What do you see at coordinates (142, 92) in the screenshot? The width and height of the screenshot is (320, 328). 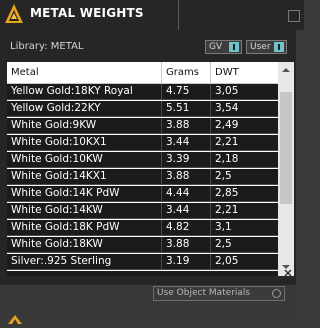 I see `table-row: Yellow Gold:18KY Royal 4.75 3,05` at bounding box center [142, 92].